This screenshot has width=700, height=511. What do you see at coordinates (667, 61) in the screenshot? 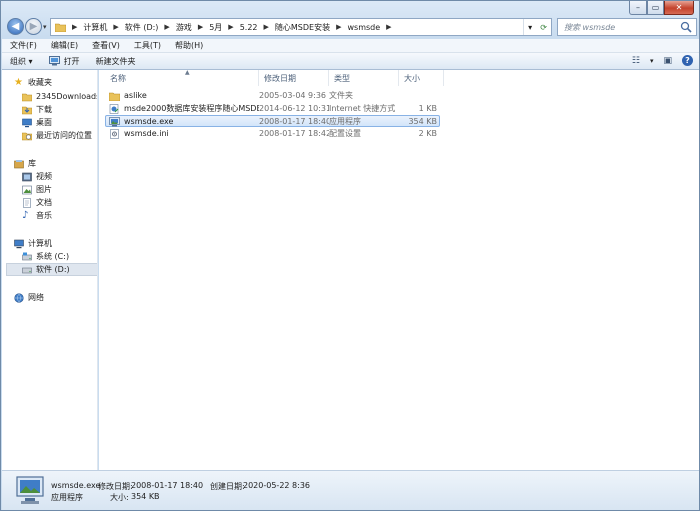
I see `preview-pane-icon: ▣` at bounding box center [667, 61].